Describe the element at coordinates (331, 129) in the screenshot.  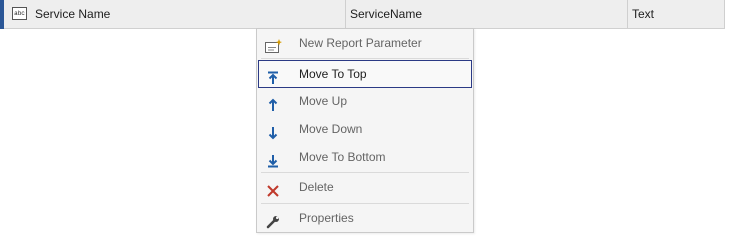
I see `menu-item-label: Move Down` at that location.